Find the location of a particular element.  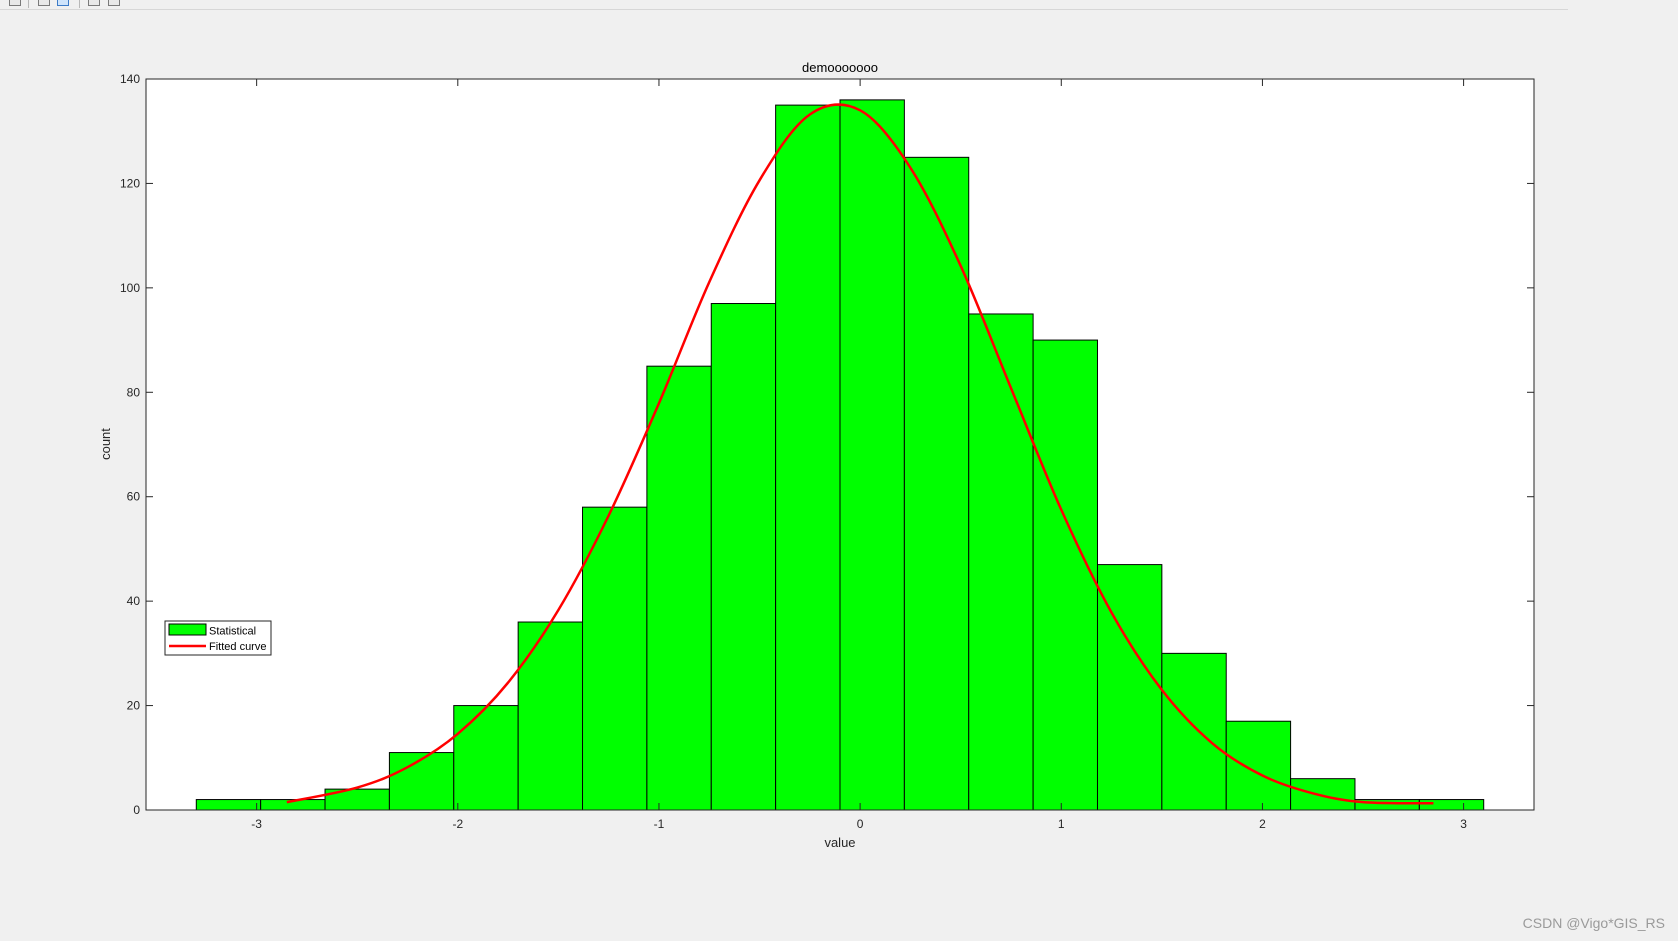

legend-label-fitted-curve: Fitted curve is located at coordinates (237, 647).